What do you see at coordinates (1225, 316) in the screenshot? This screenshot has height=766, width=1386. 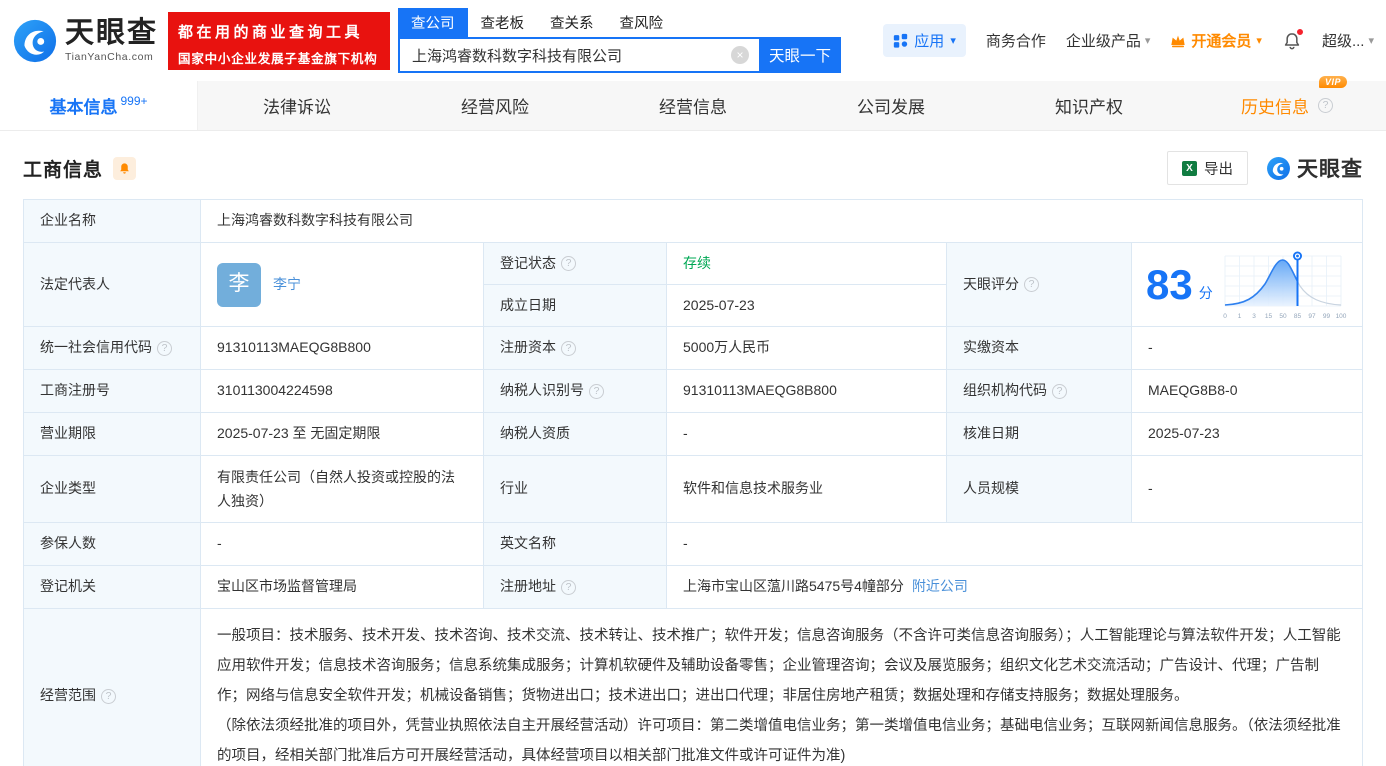 I see `svg-text: 0` at bounding box center [1225, 316].